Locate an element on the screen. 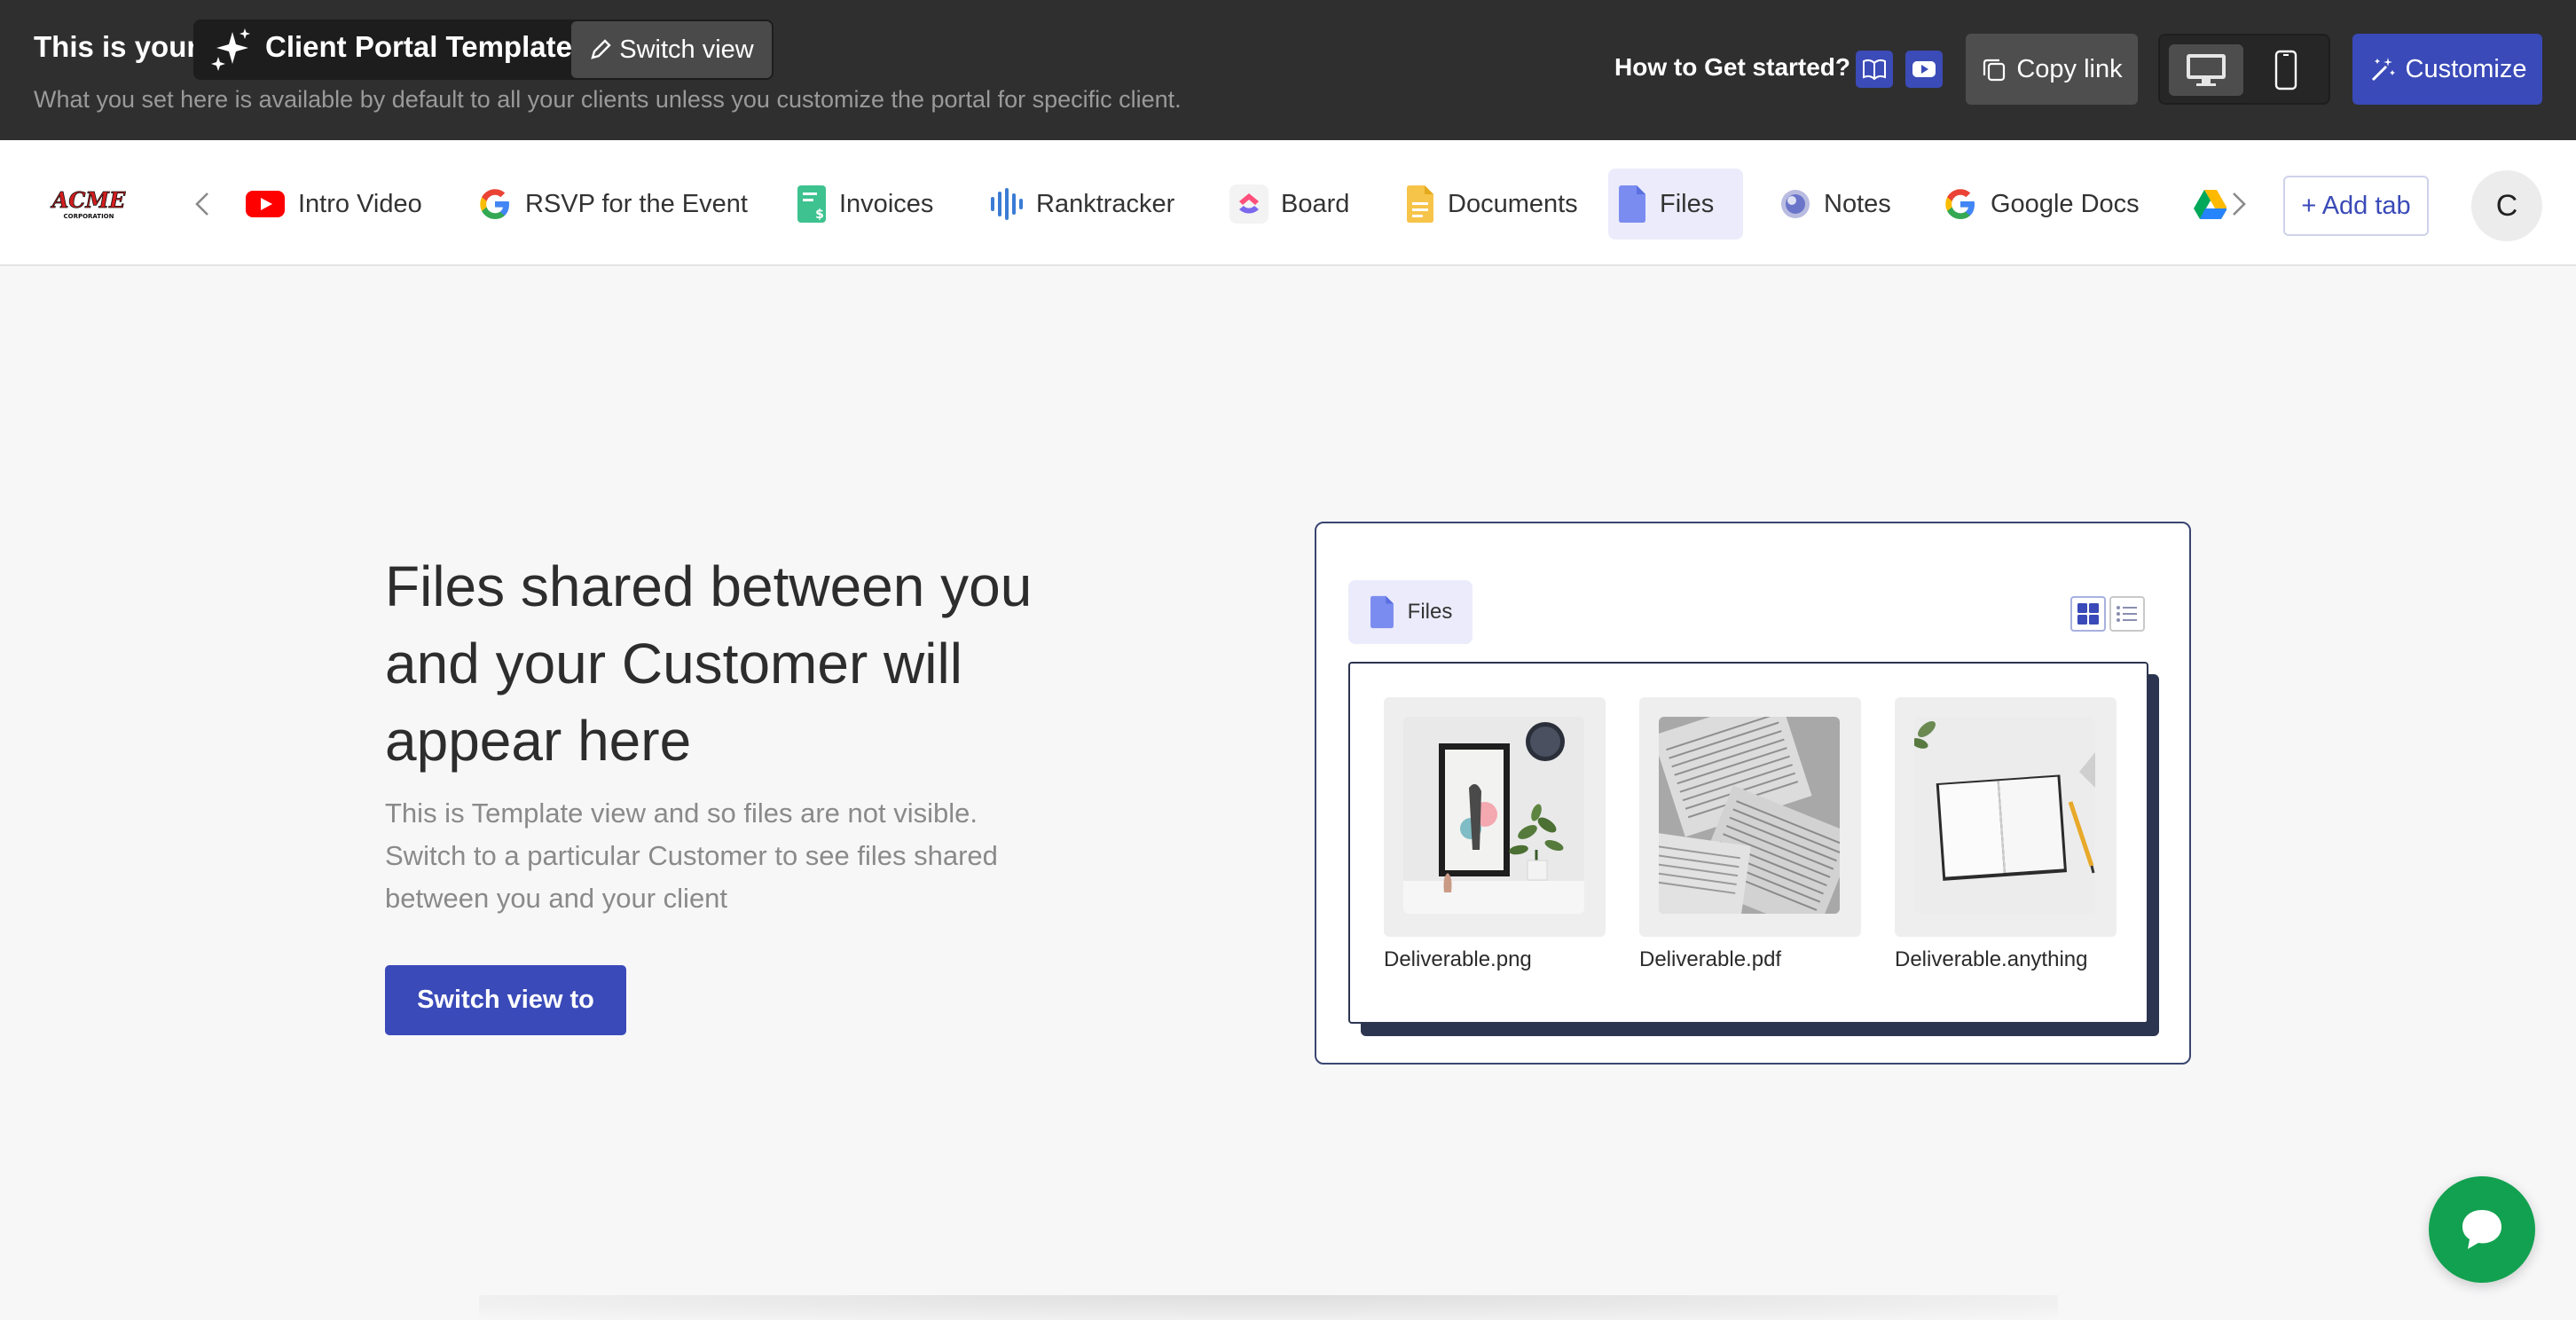 The width and height of the screenshot is (2576, 1320). desktop-icon is located at coordinates (2206, 70).